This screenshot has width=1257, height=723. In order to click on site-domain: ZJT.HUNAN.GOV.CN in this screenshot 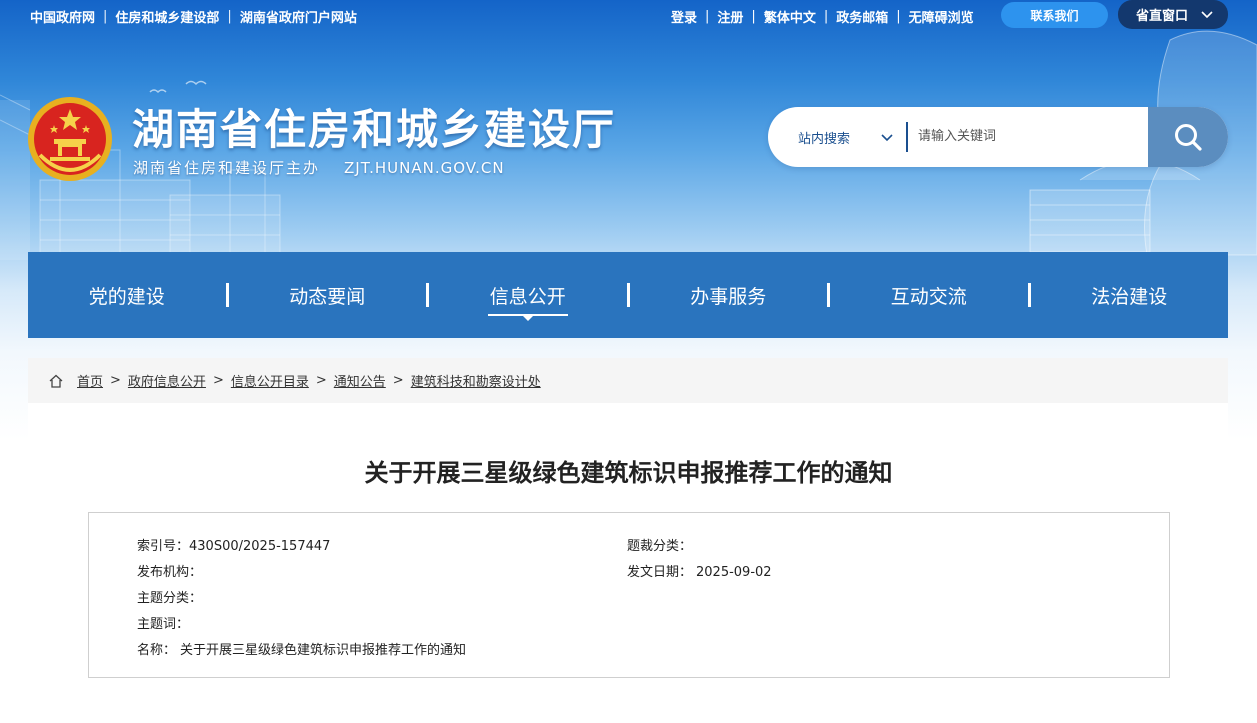, I will do `click(424, 168)`.